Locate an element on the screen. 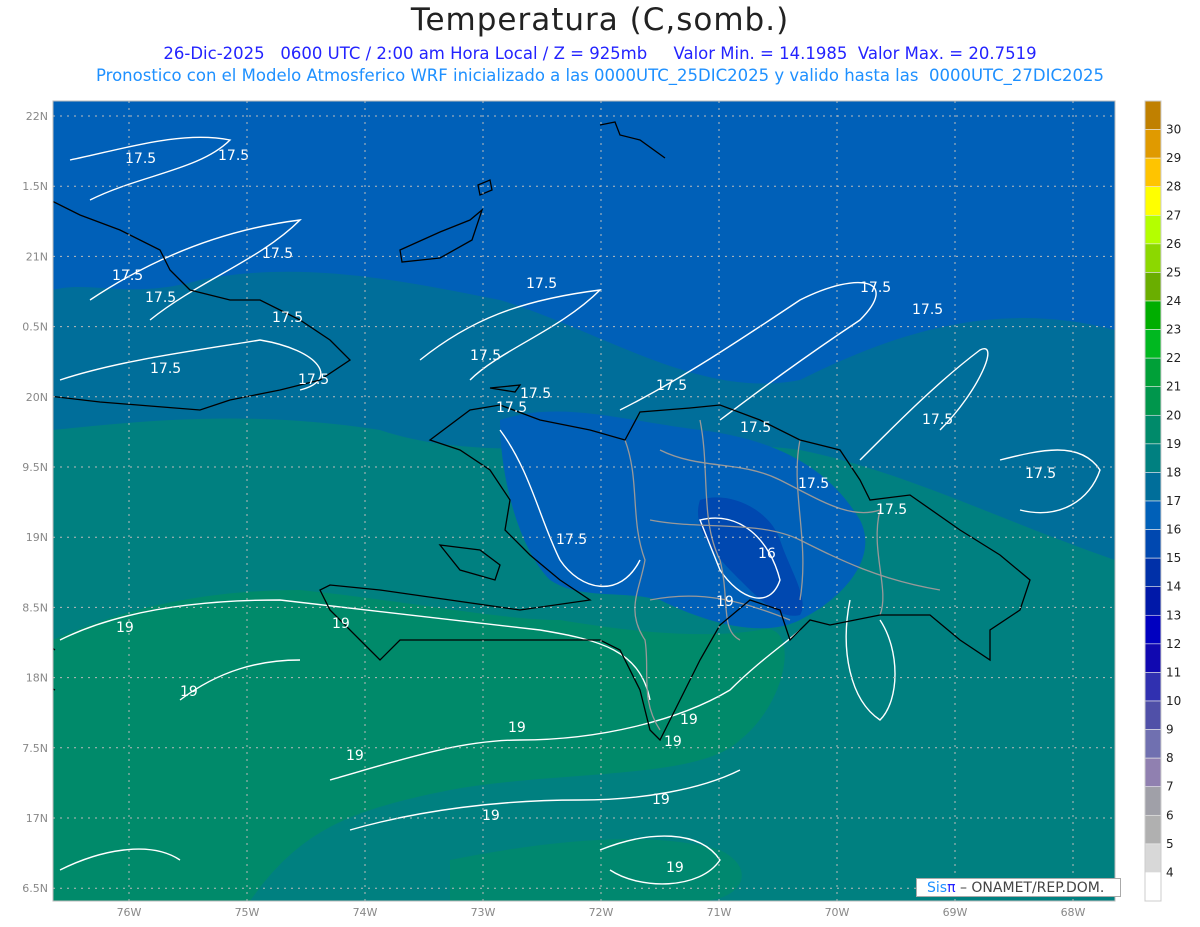  colorbar-label: 21 is located at coordinates (1173, 387).